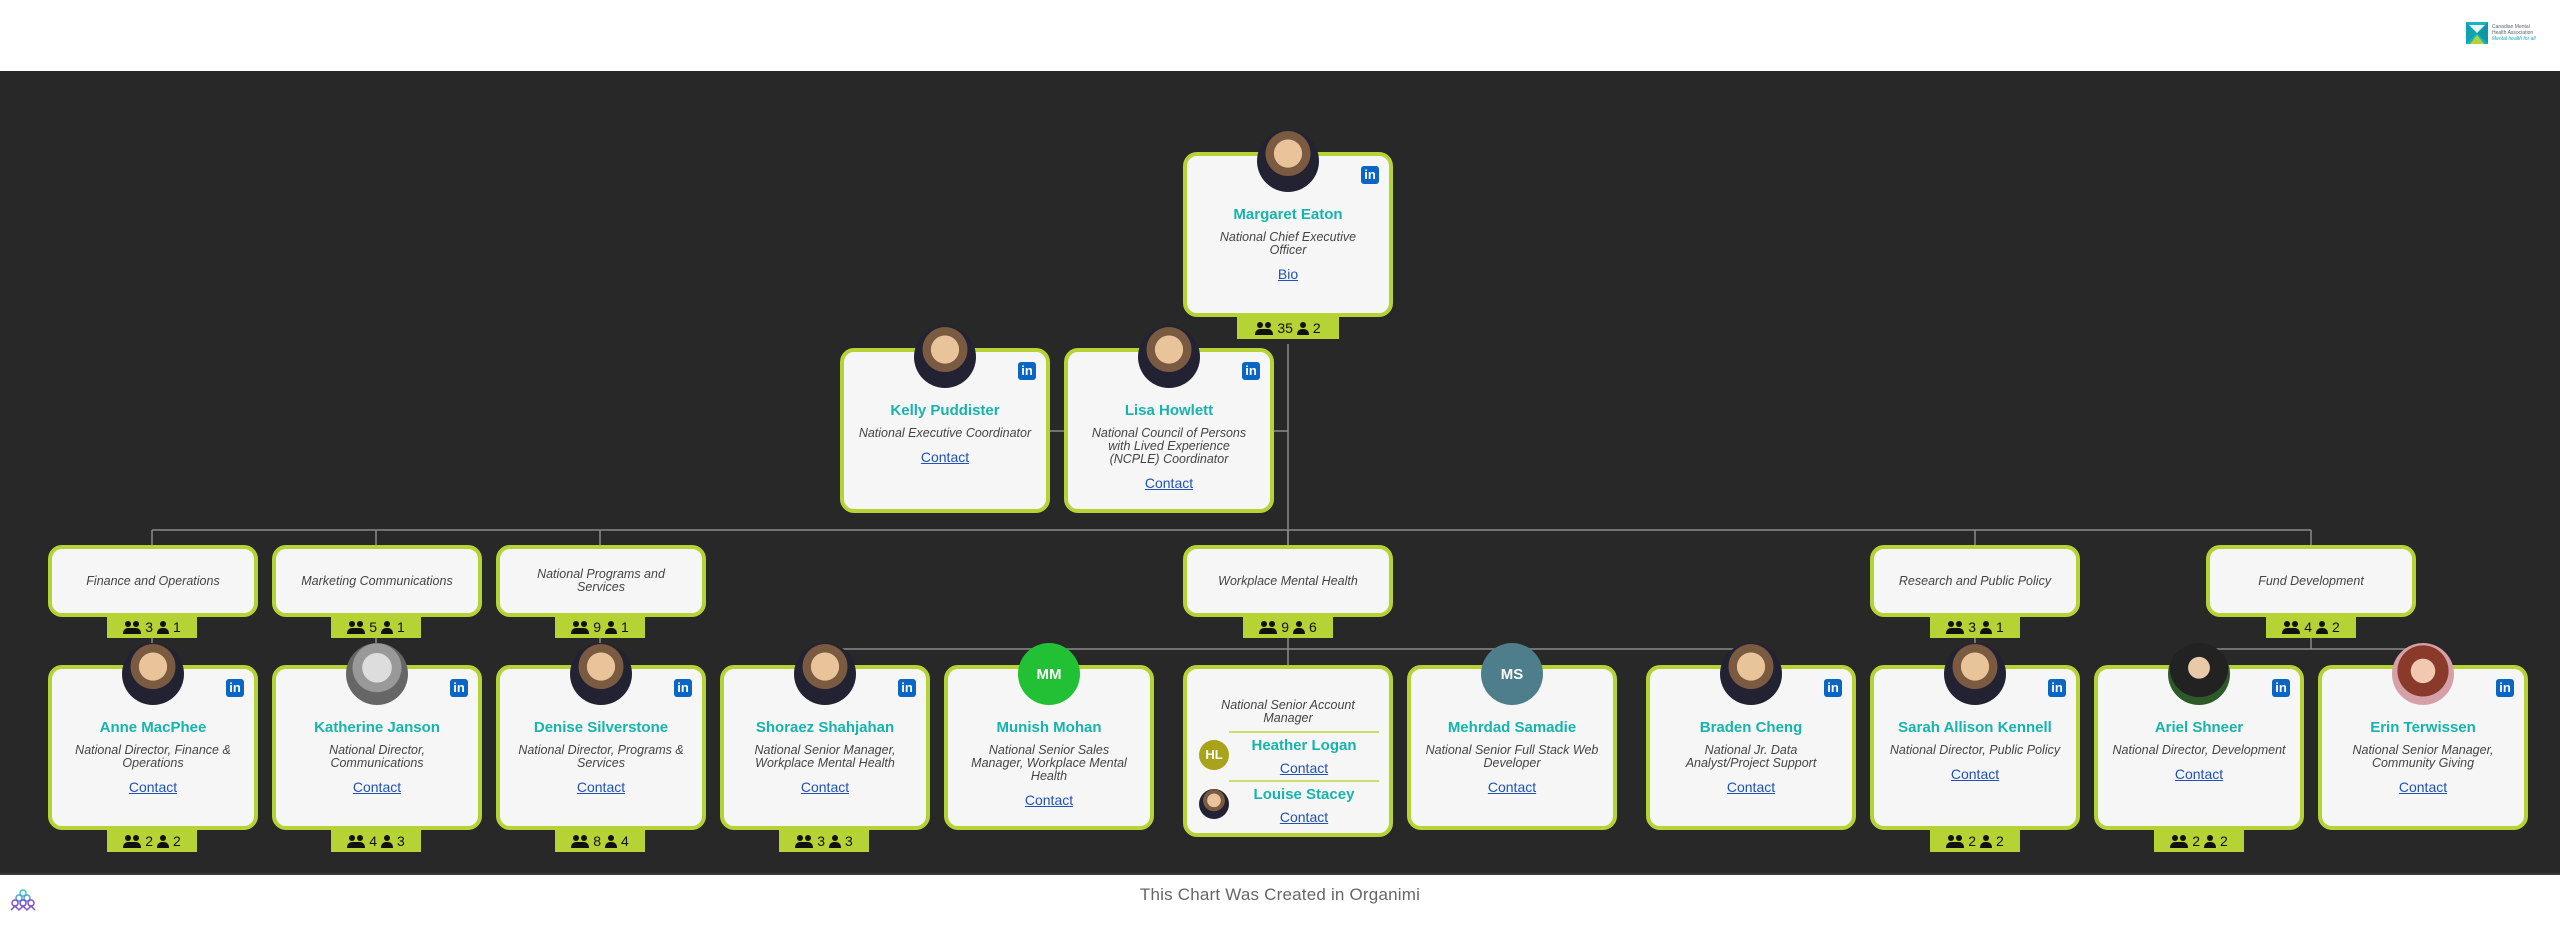 The width and height of the screenshot is (2560, 925). I want to click on person-title: National Senior Full Stack Web Developer, so click(1512, 756).